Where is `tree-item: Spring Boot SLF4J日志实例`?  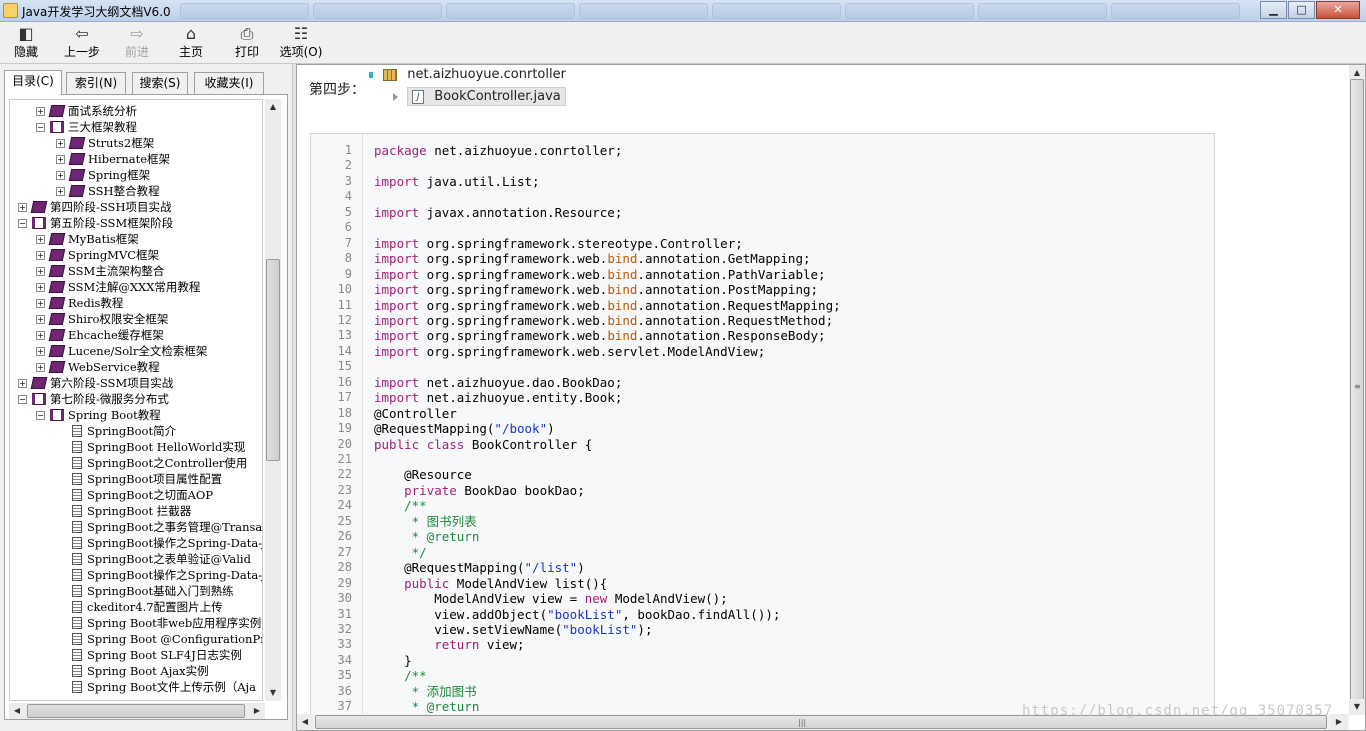
tree-item: Spring Boot SLF4J日志实例 is located at coordinates (157, 654).